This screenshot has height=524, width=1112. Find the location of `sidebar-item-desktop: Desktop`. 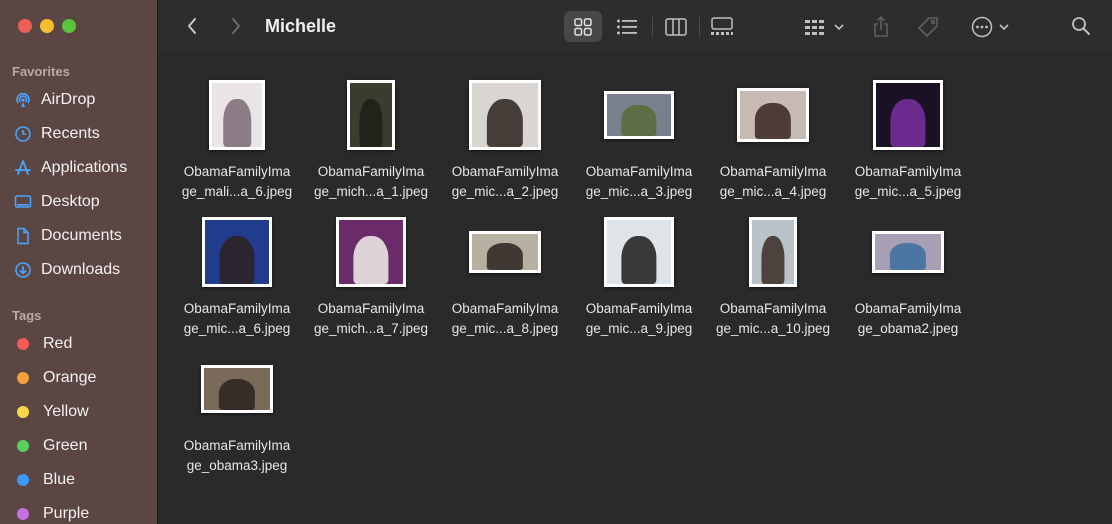

sidebar-item-desktop: Desktop is located at coordinates (83, 202).